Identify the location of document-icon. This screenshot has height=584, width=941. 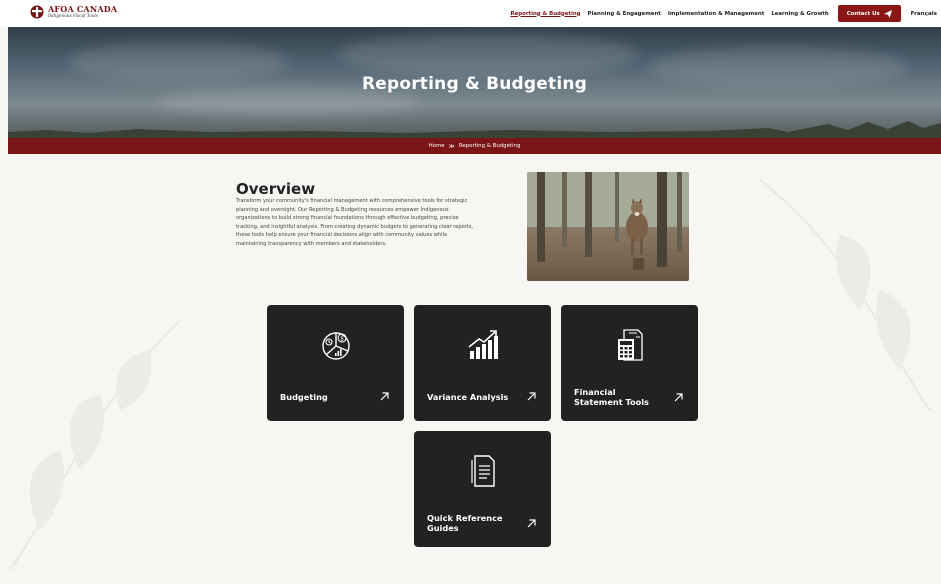
(482, 471).